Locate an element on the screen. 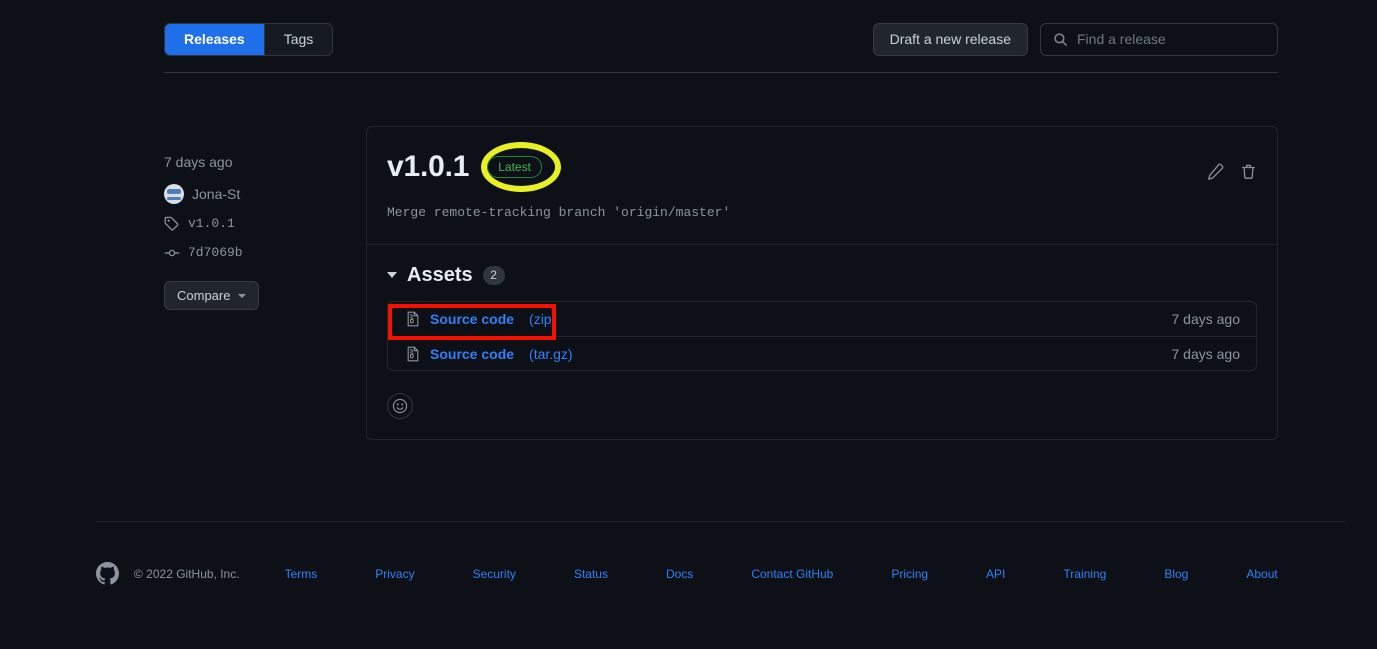 The image size is (1377, 649). footer-link-api: API is located at coordinates (995, 574).